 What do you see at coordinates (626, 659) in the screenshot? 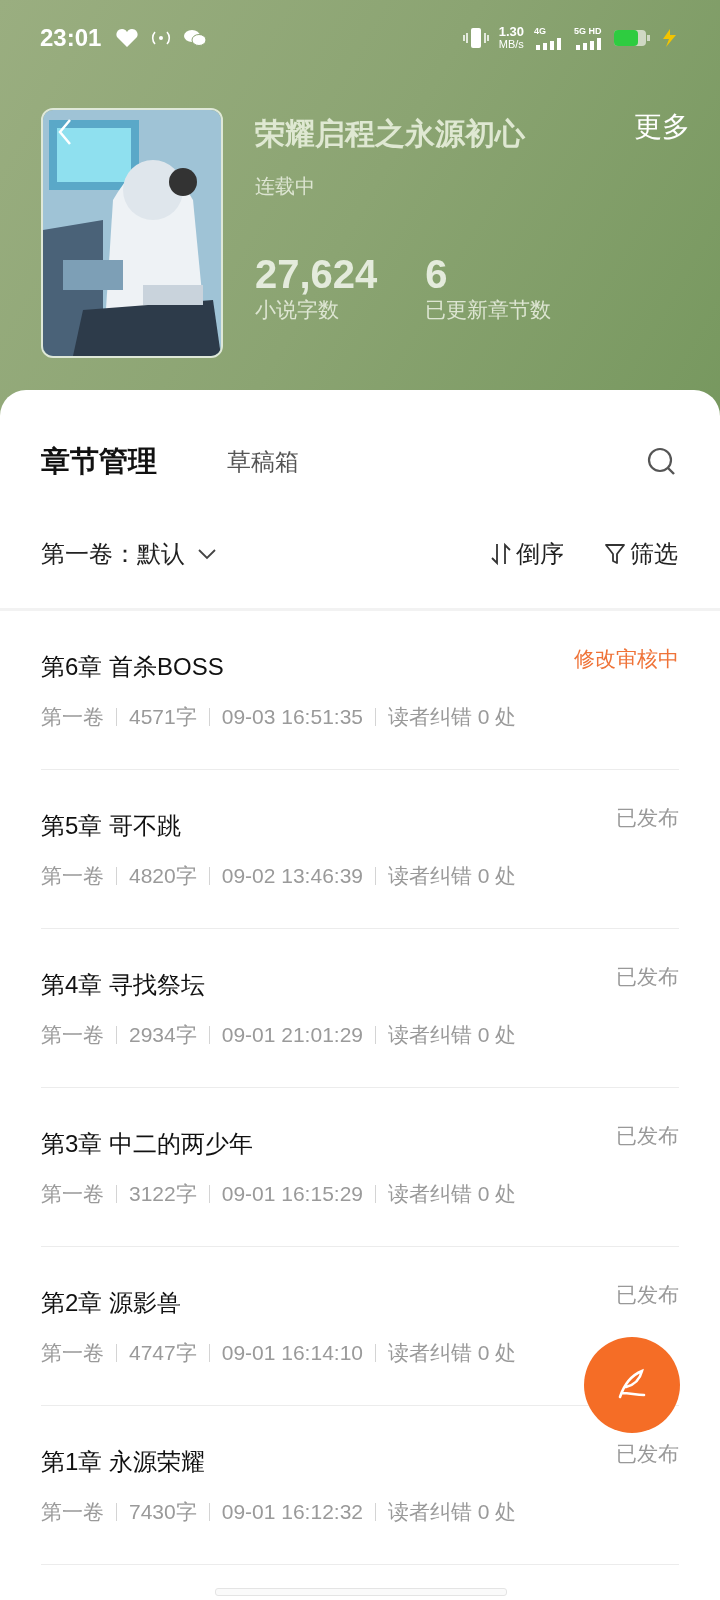
I see `chapter-status: 修改审核中` at bounding box center [626, 659].